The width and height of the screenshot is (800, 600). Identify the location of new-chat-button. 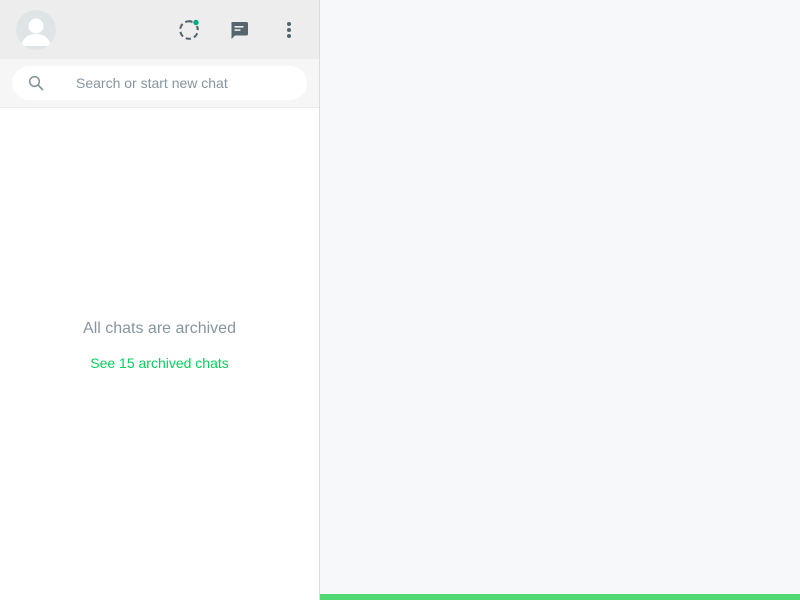
(239, 30).